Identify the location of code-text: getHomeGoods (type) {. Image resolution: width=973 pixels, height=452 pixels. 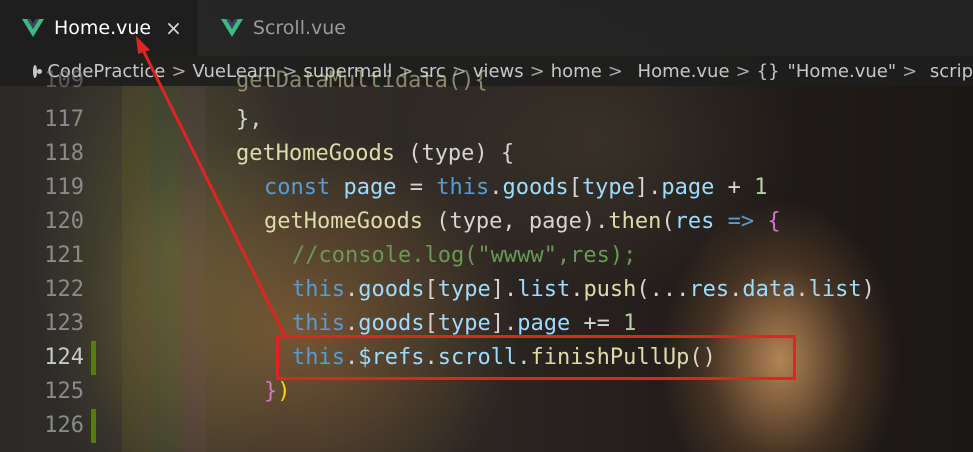
(375, 153).